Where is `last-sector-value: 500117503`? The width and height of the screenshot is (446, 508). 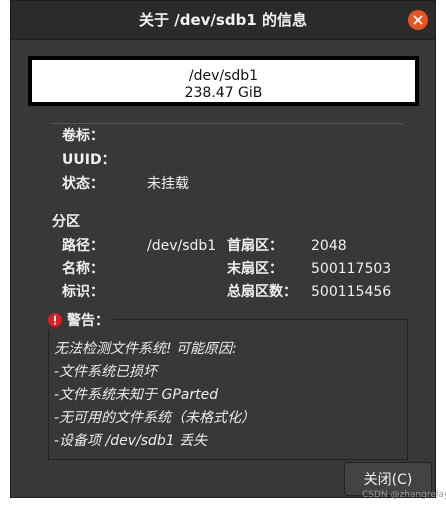 last-sector-value: 500117503 is located at coordinates (351, 269).